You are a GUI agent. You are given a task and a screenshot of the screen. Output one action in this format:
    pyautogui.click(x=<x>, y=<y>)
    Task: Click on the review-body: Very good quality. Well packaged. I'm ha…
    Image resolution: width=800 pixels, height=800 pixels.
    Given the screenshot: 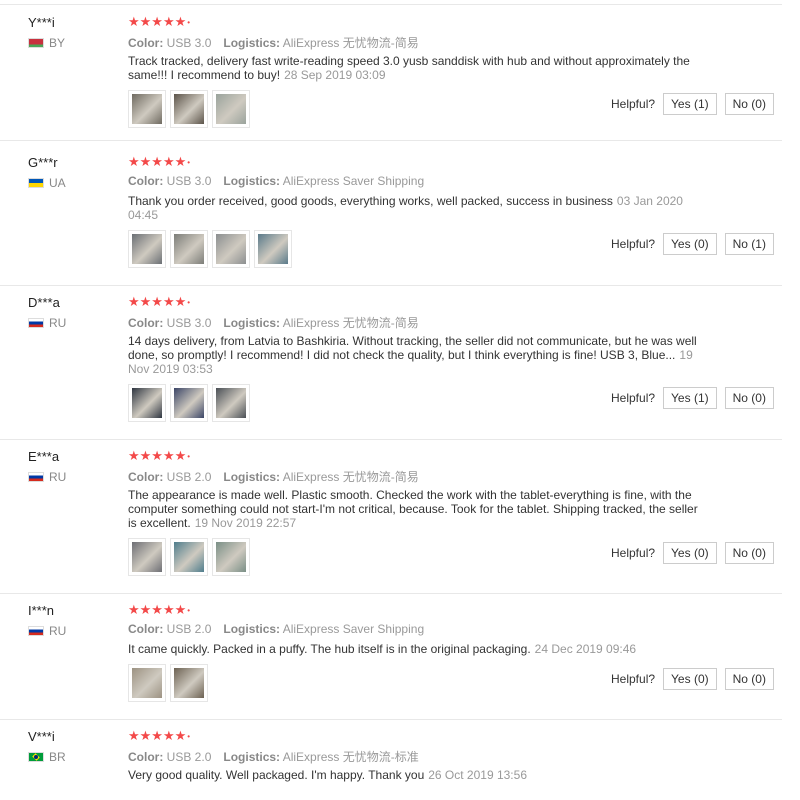 What is the action you would take?
    pyautogui.click(x=276, y=775)
    